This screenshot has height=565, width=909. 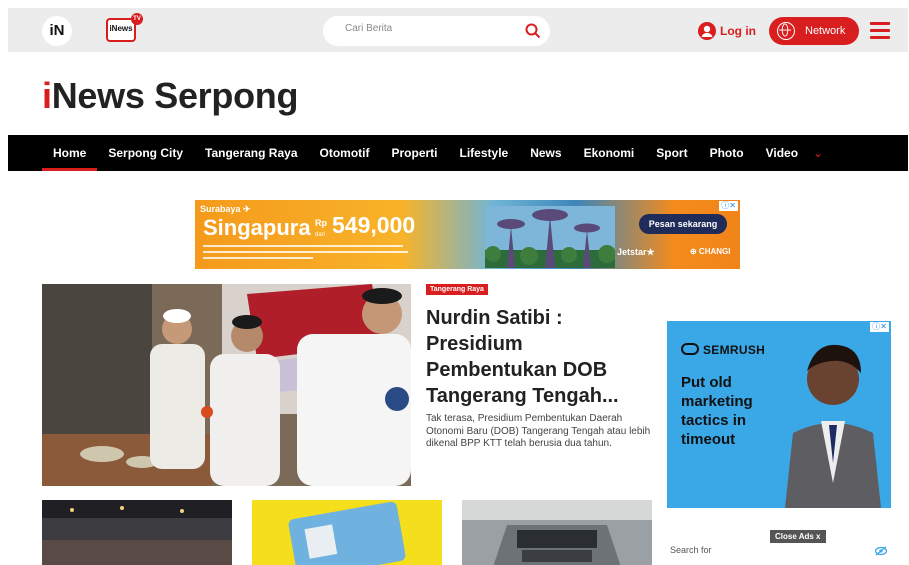 What do you see at coordinates (818, 153) in the screenshot?
I see `chevron-down-icon: ⌄` at bounding box center [818, 153].